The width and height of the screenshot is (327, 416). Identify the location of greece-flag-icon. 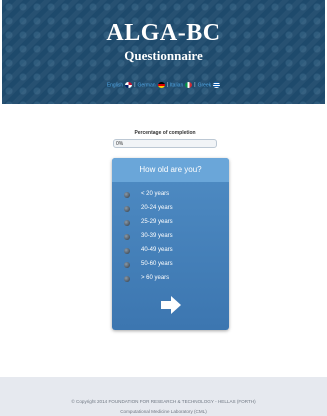
(217, 85).